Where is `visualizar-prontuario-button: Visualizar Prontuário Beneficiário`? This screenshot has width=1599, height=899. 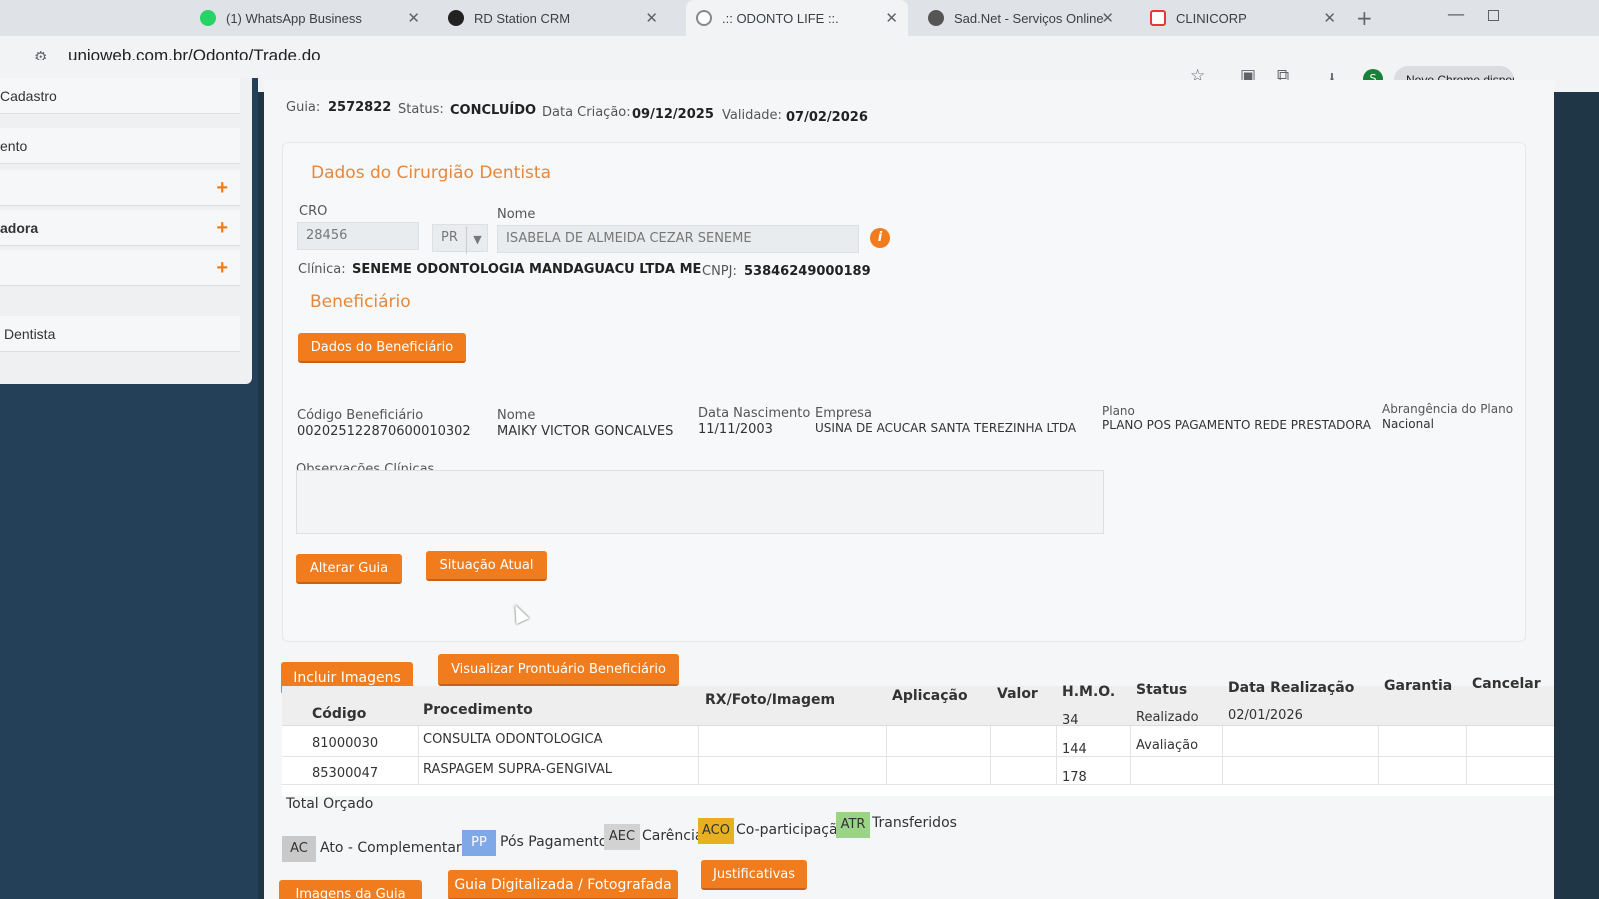
visualizar-prontuario-button: Visualizar Prontuário Beneficiário is located at coordinates (558, 670).